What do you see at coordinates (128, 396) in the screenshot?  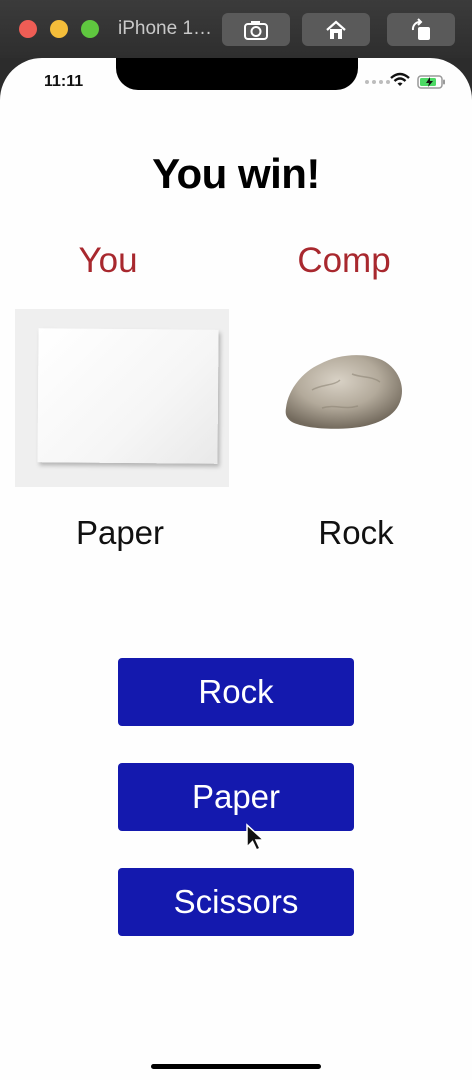 I see `paper-image` at bounding box center [128, 396].